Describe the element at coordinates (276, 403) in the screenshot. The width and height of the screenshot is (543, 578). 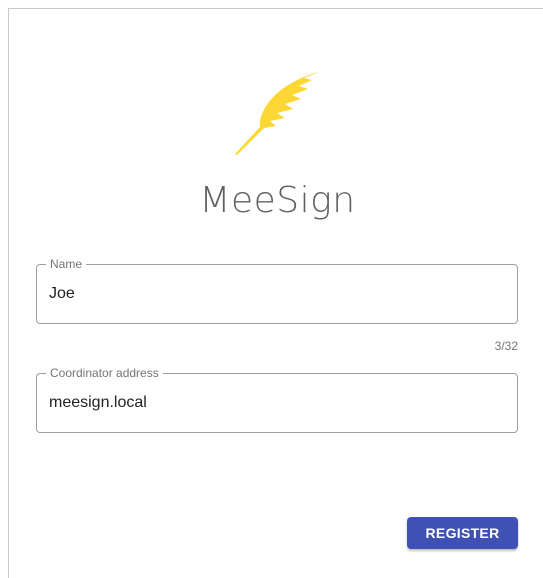
I see `coordinator-address-input` at that location.